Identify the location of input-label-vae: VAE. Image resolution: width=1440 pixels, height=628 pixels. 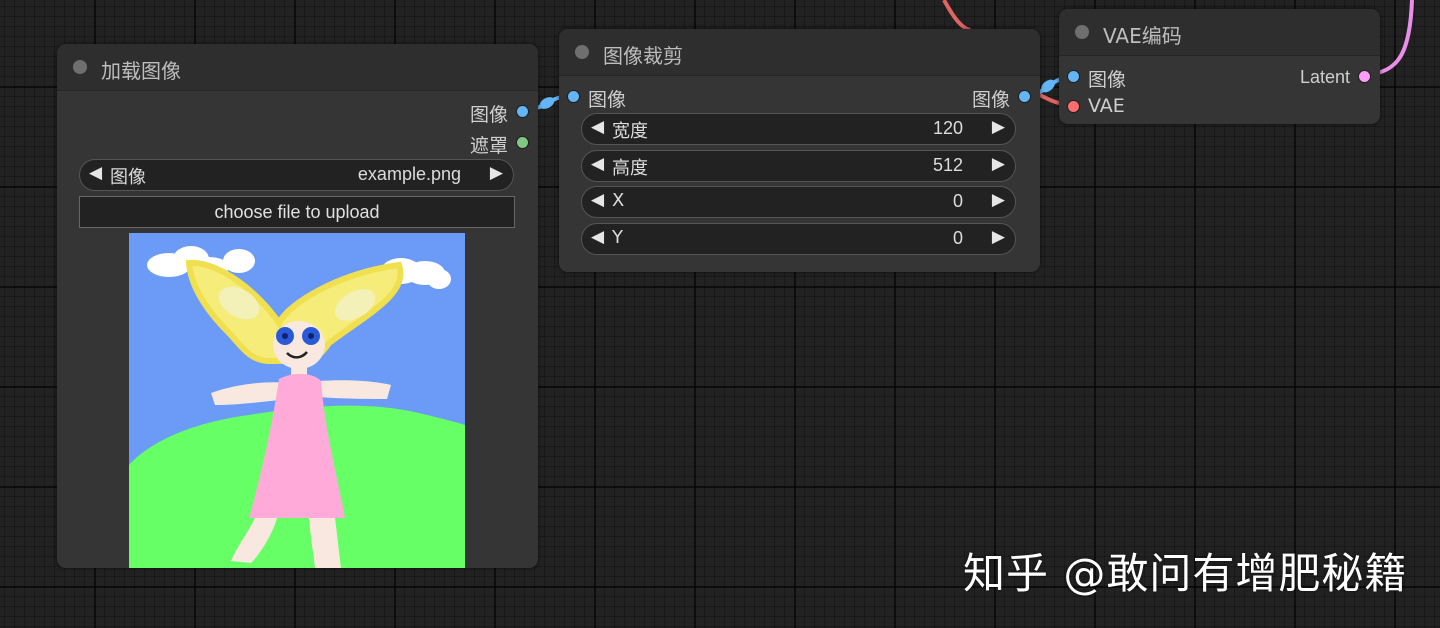
(1106, 106).